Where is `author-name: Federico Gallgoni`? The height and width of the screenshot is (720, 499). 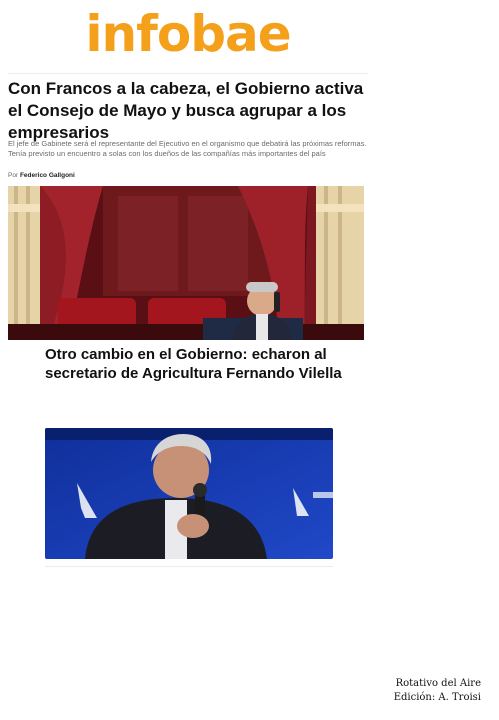 author-name: Federico Gallgoni is located at coordinates (47, 175).